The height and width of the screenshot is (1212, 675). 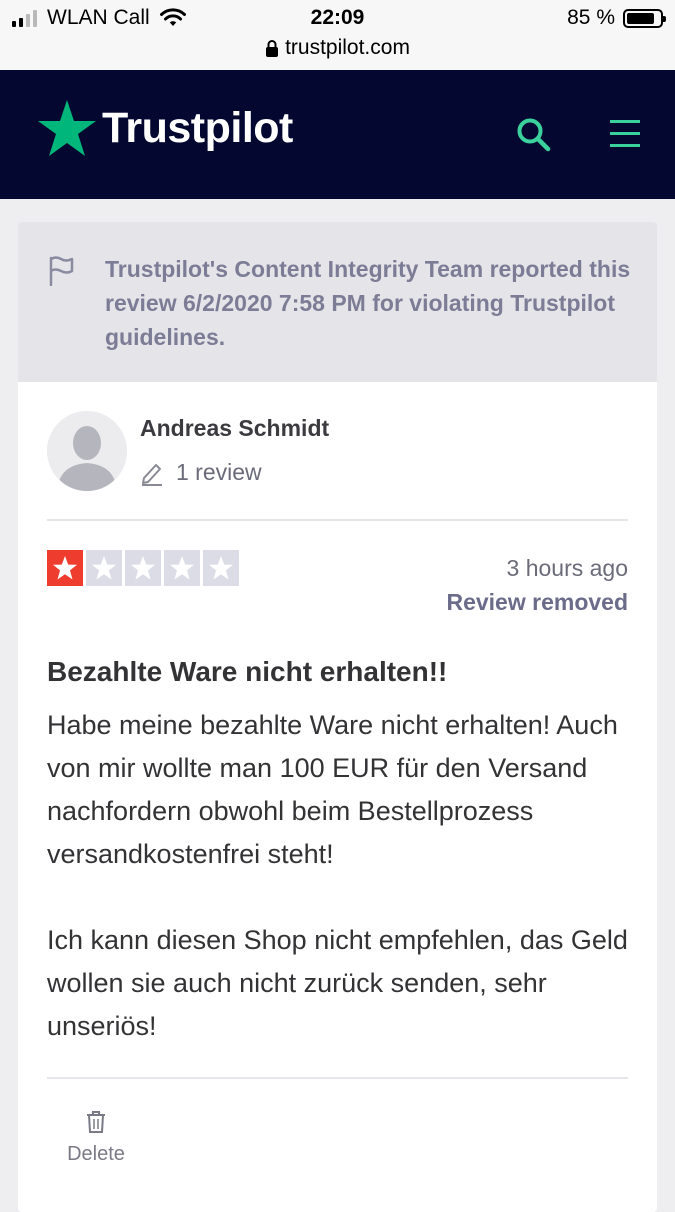 I want to click on logo-text: Trustpilot, so click(x=197, y=127).